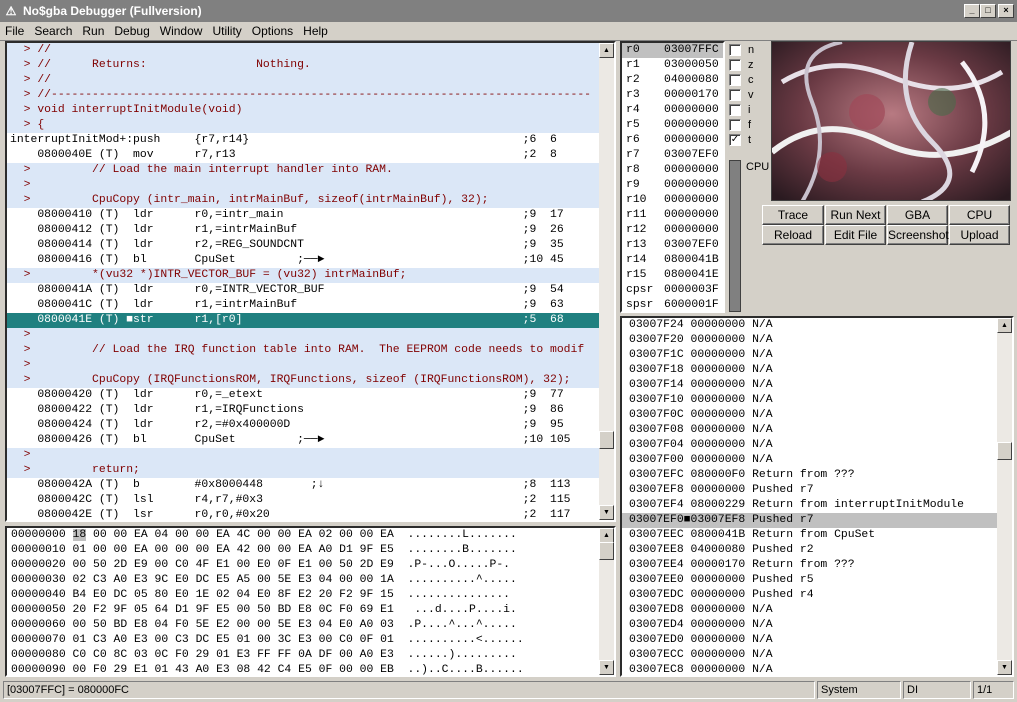 The width and height of the screenshot is (1017, 702). Describe the element at coordinates (305, 514) in the screenshot. I see `asm-line: 0800042E (T) lsr r0,r0,#0x20 ;2 117` at that location.